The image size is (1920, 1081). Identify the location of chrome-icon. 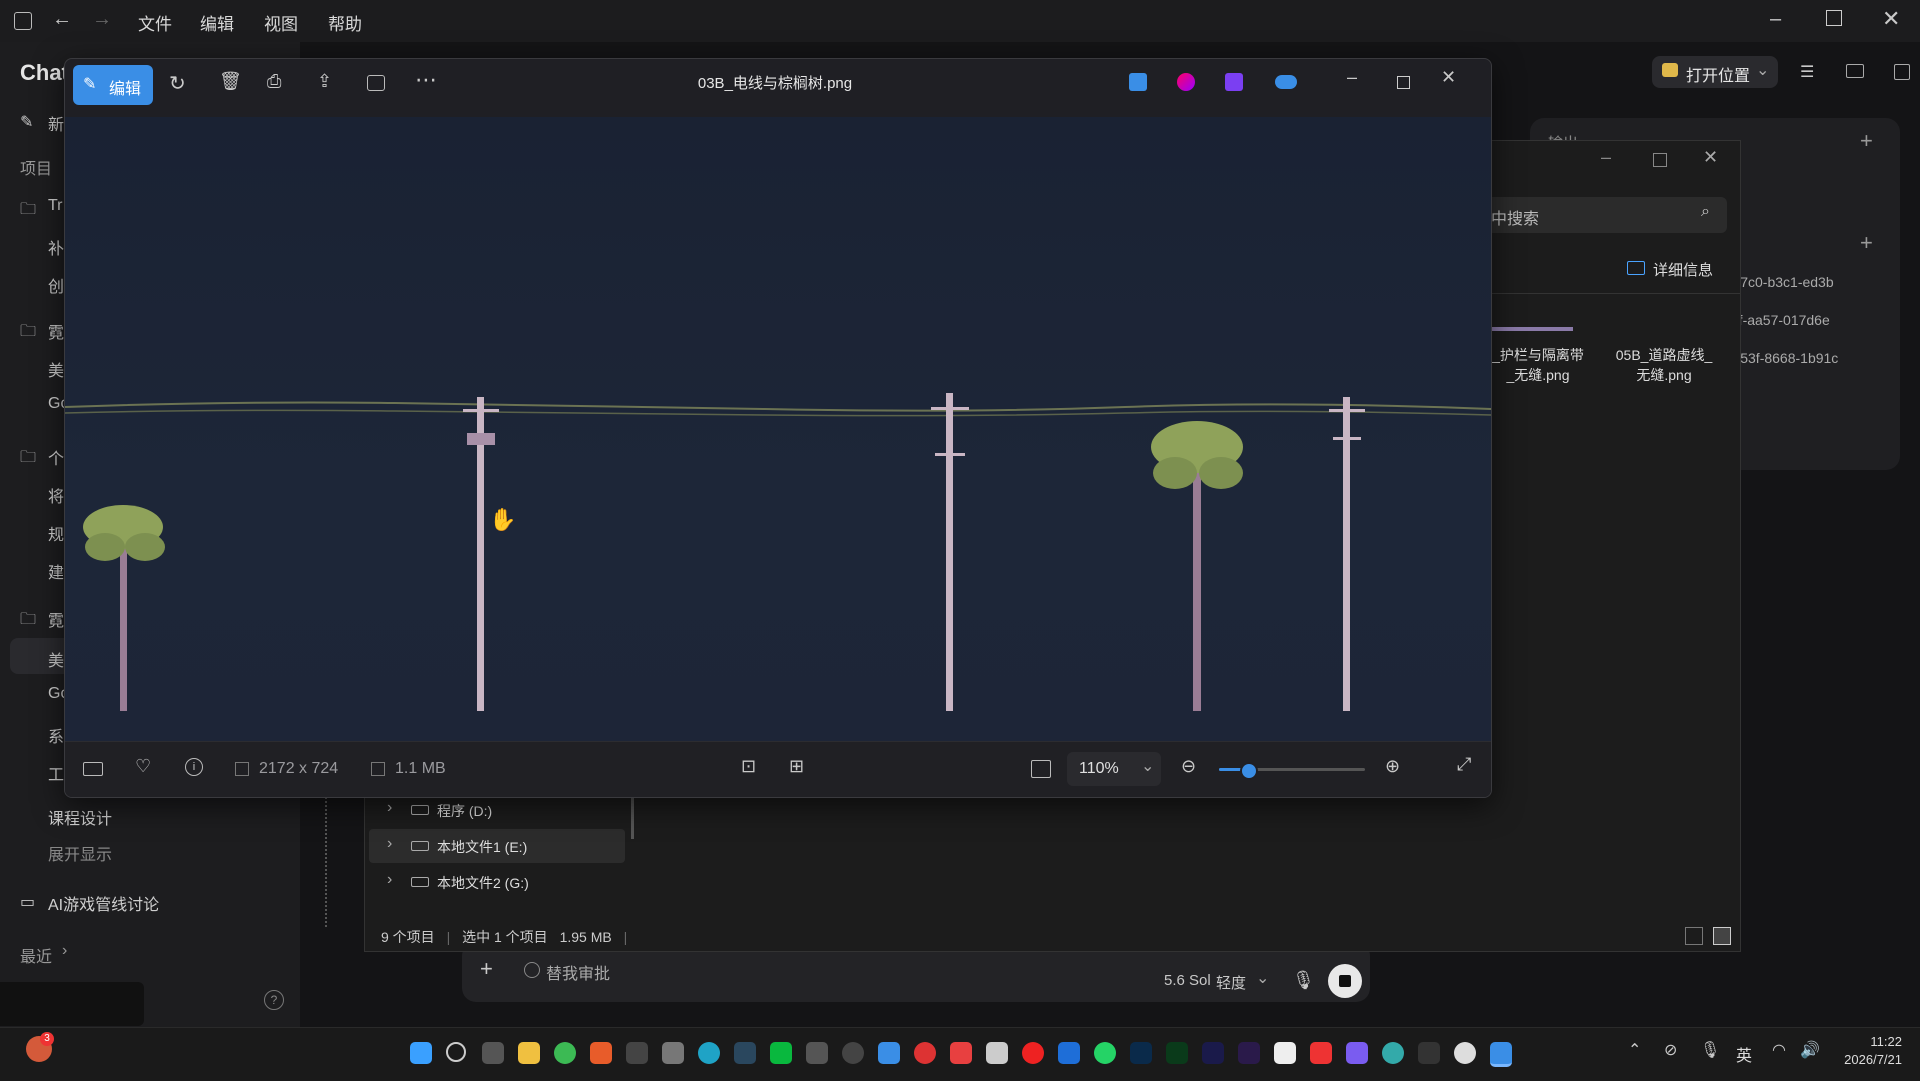
(565, 1053).